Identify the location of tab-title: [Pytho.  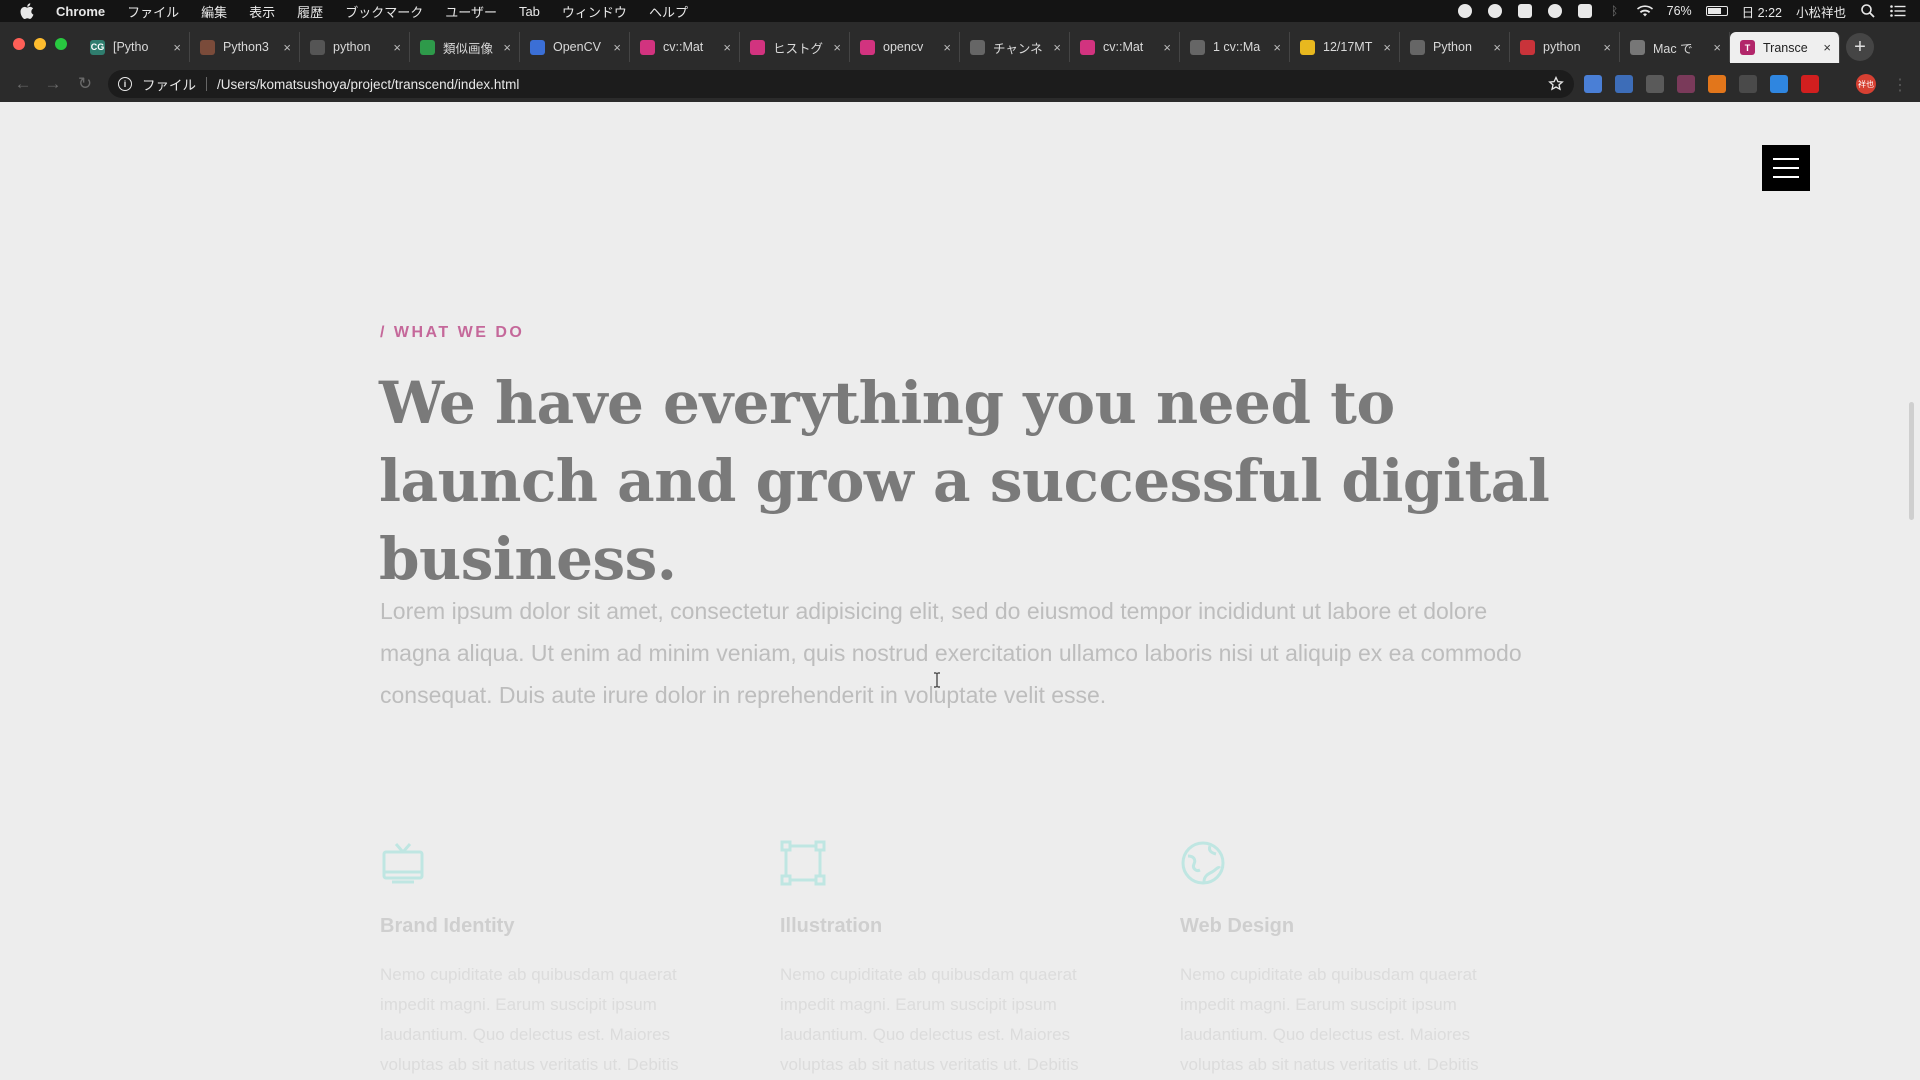
(131, 47).